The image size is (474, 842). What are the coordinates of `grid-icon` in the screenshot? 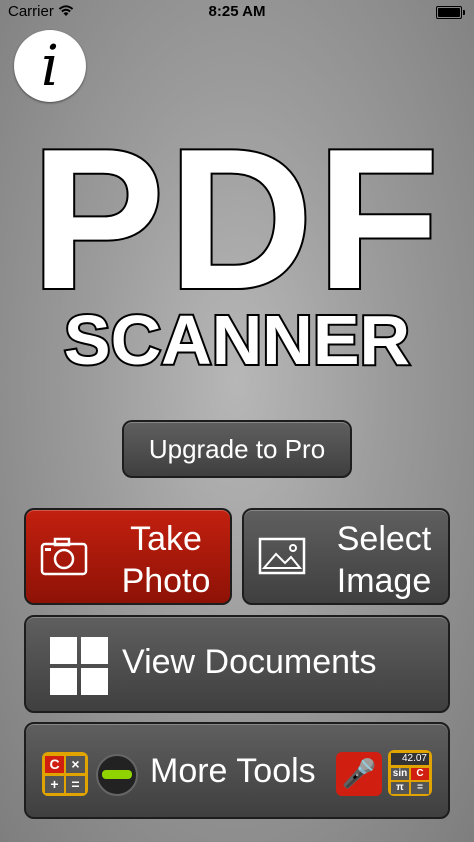 It's located at (79, 666).